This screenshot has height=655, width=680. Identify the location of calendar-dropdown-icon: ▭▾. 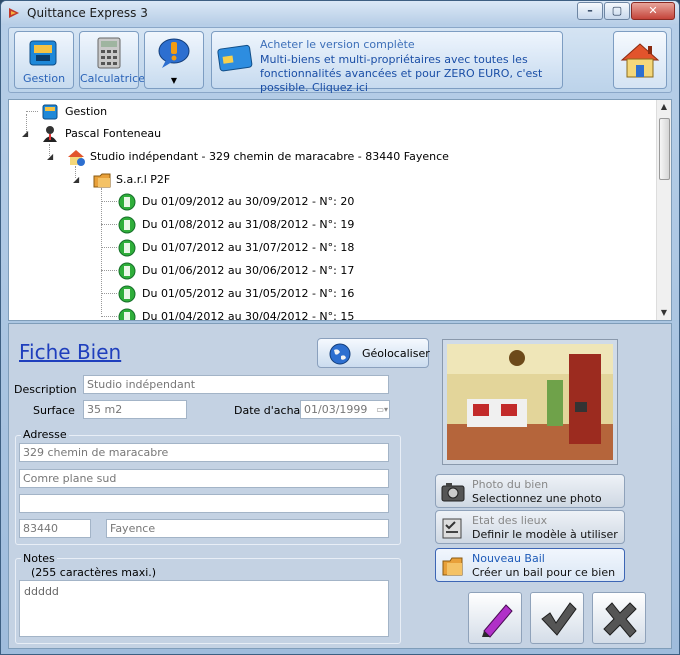
(377, 409).